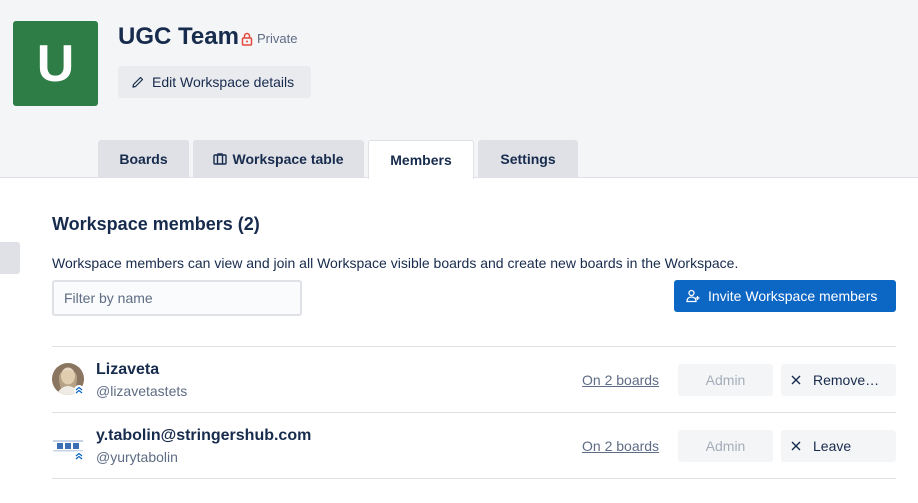  I want to click on tab-workspace-table: Workspace table, so click(278, 159).